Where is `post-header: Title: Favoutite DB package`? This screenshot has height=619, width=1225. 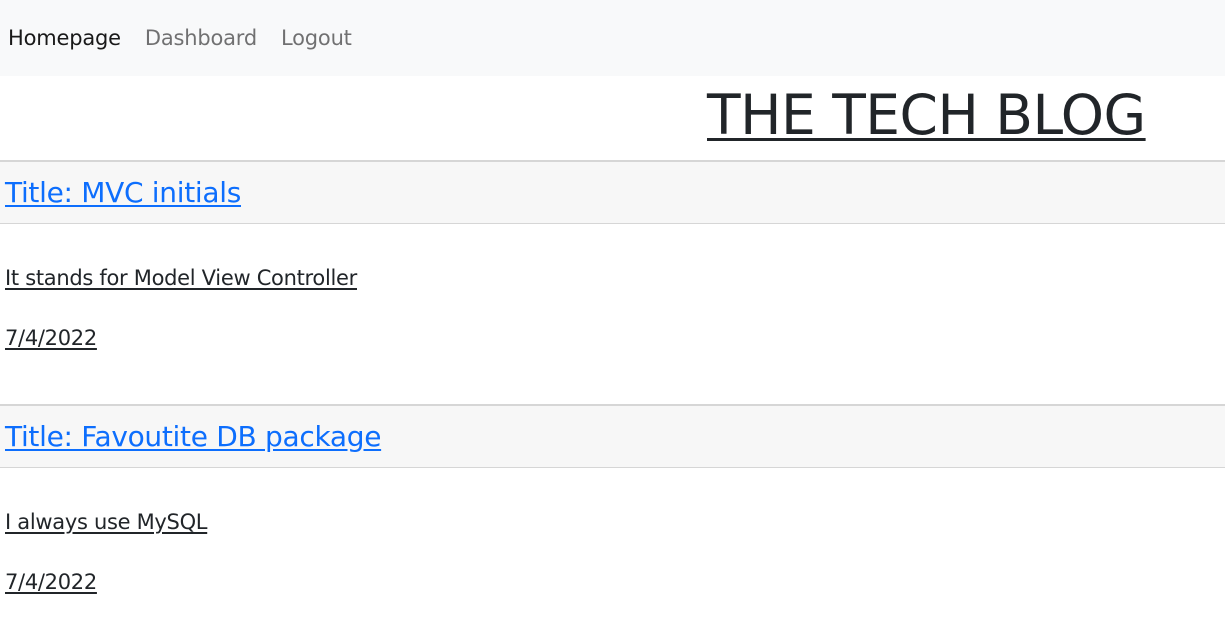 post-header: Title: Favoutite DB package is located at coordinates (612, 436).